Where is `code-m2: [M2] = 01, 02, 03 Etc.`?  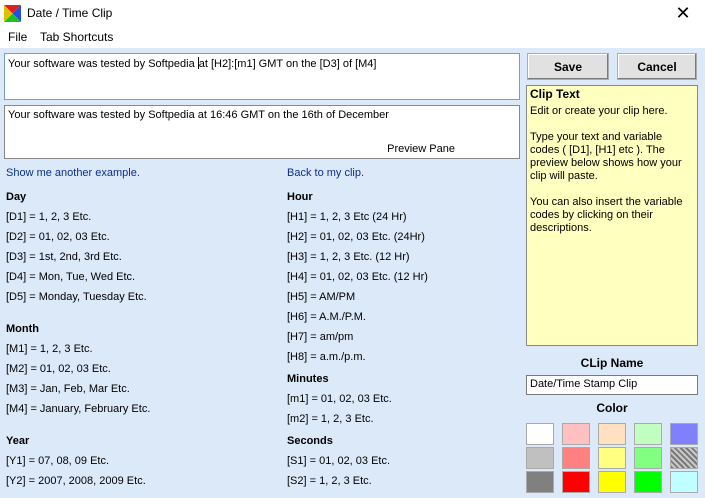
code-m2: [M2] = 01, 02, 03 Etc. is located at coordinates (58, 369).